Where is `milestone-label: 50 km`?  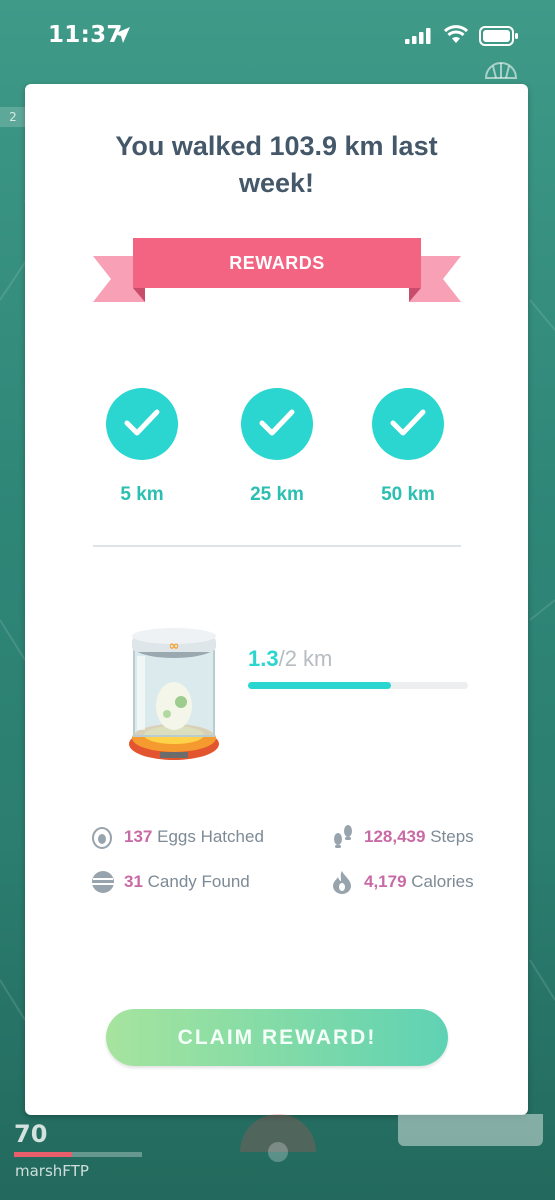 milestone-label: 50 km is located at coordinates (408, 494).